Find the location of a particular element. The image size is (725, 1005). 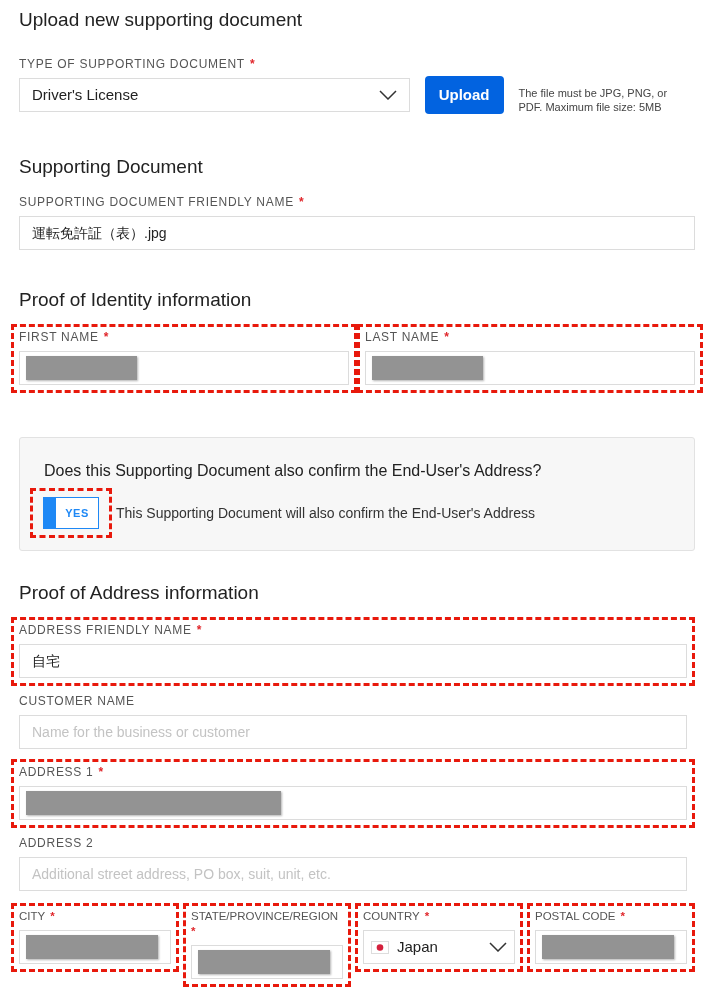

toggle-switch: YES is located at coordinates (71, 513).